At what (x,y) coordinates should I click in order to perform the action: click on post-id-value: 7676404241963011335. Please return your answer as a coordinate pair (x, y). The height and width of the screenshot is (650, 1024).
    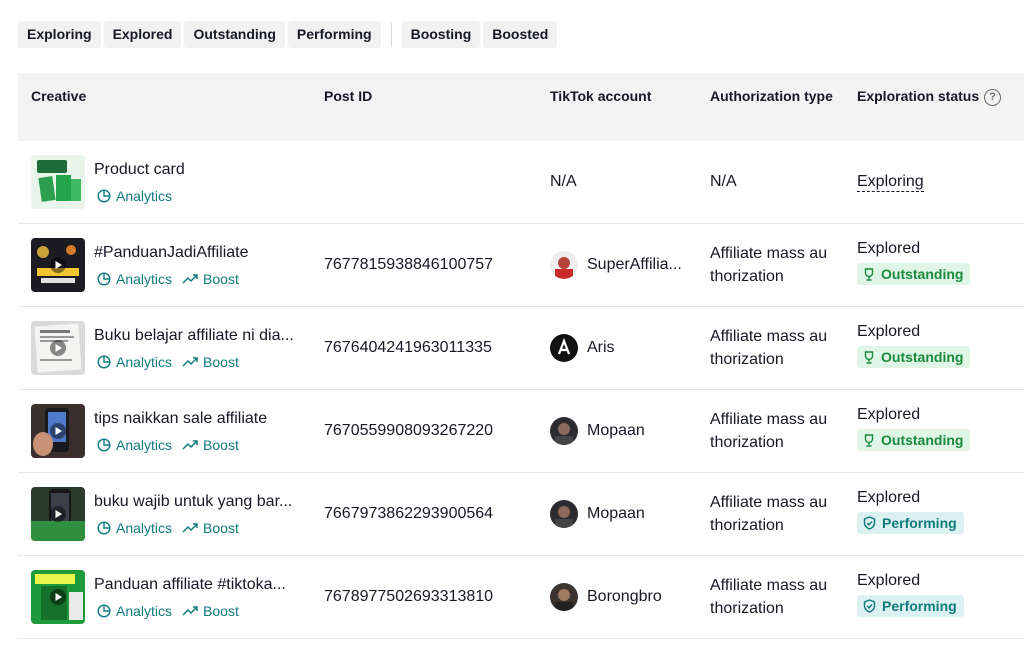
    Looking at the image, I should click on (408, 347).